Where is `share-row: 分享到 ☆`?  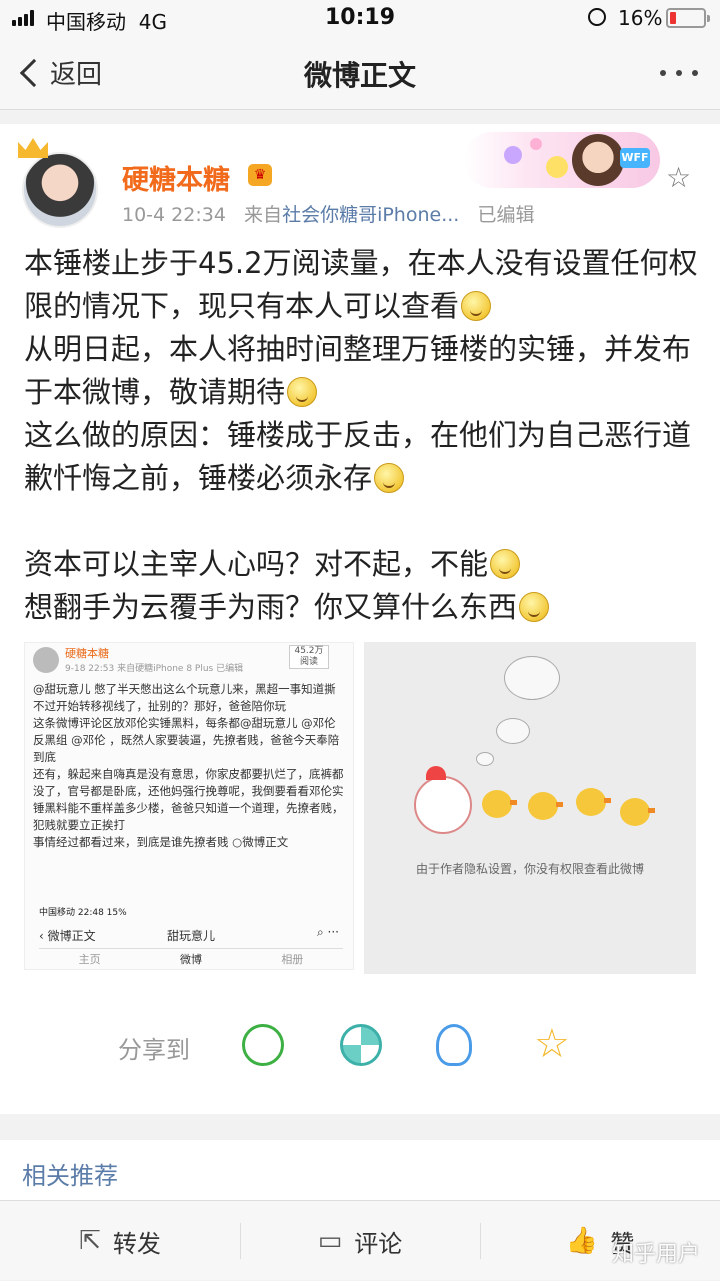 share-row: 分享到 ☆ is located at coordinates (360, 1046).